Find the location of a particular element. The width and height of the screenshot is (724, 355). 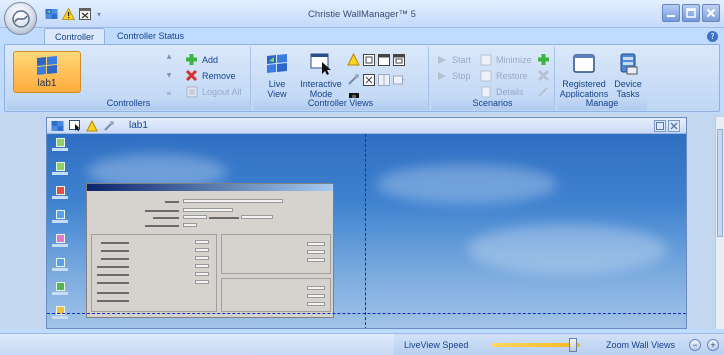

remote-properties-dialog is located at coordinates (210, 250).